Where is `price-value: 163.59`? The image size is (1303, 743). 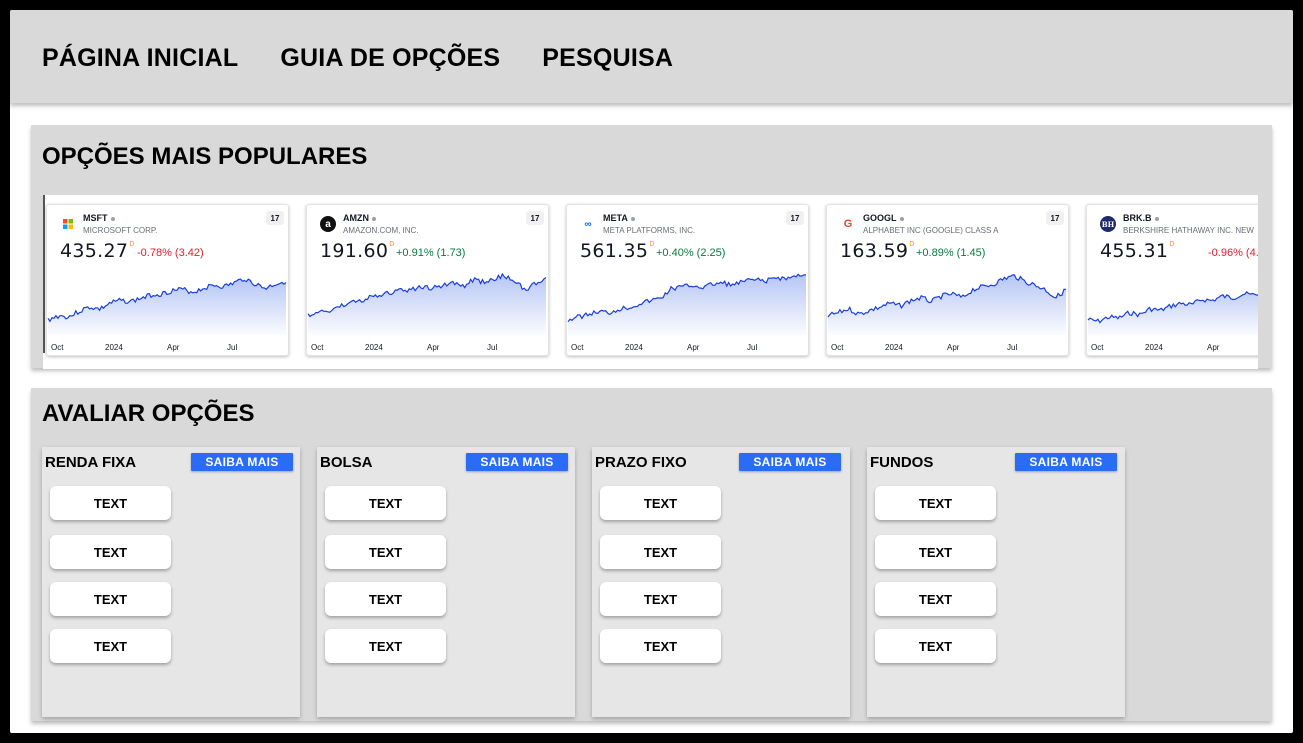 price-value: 163.59 is located at coordinates (874, 251).